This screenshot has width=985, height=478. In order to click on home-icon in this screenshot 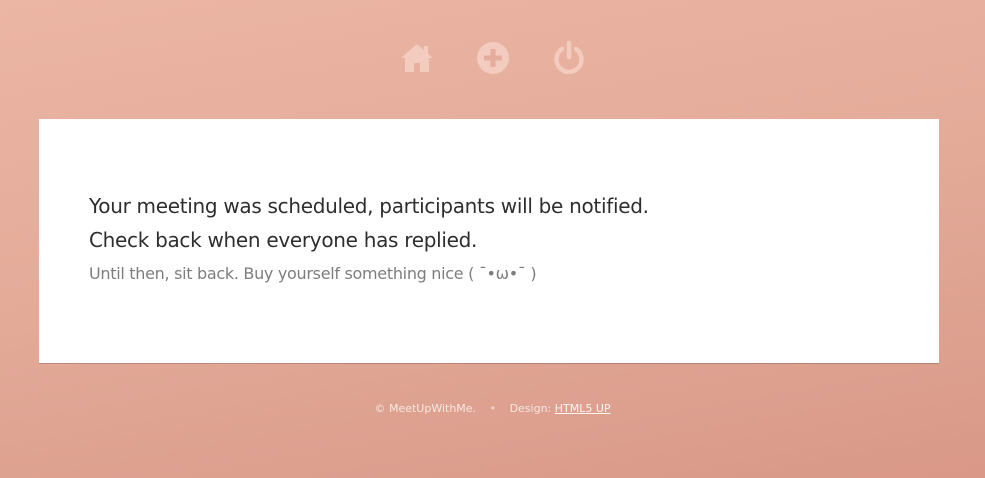, I will do `click(417, 58)`.